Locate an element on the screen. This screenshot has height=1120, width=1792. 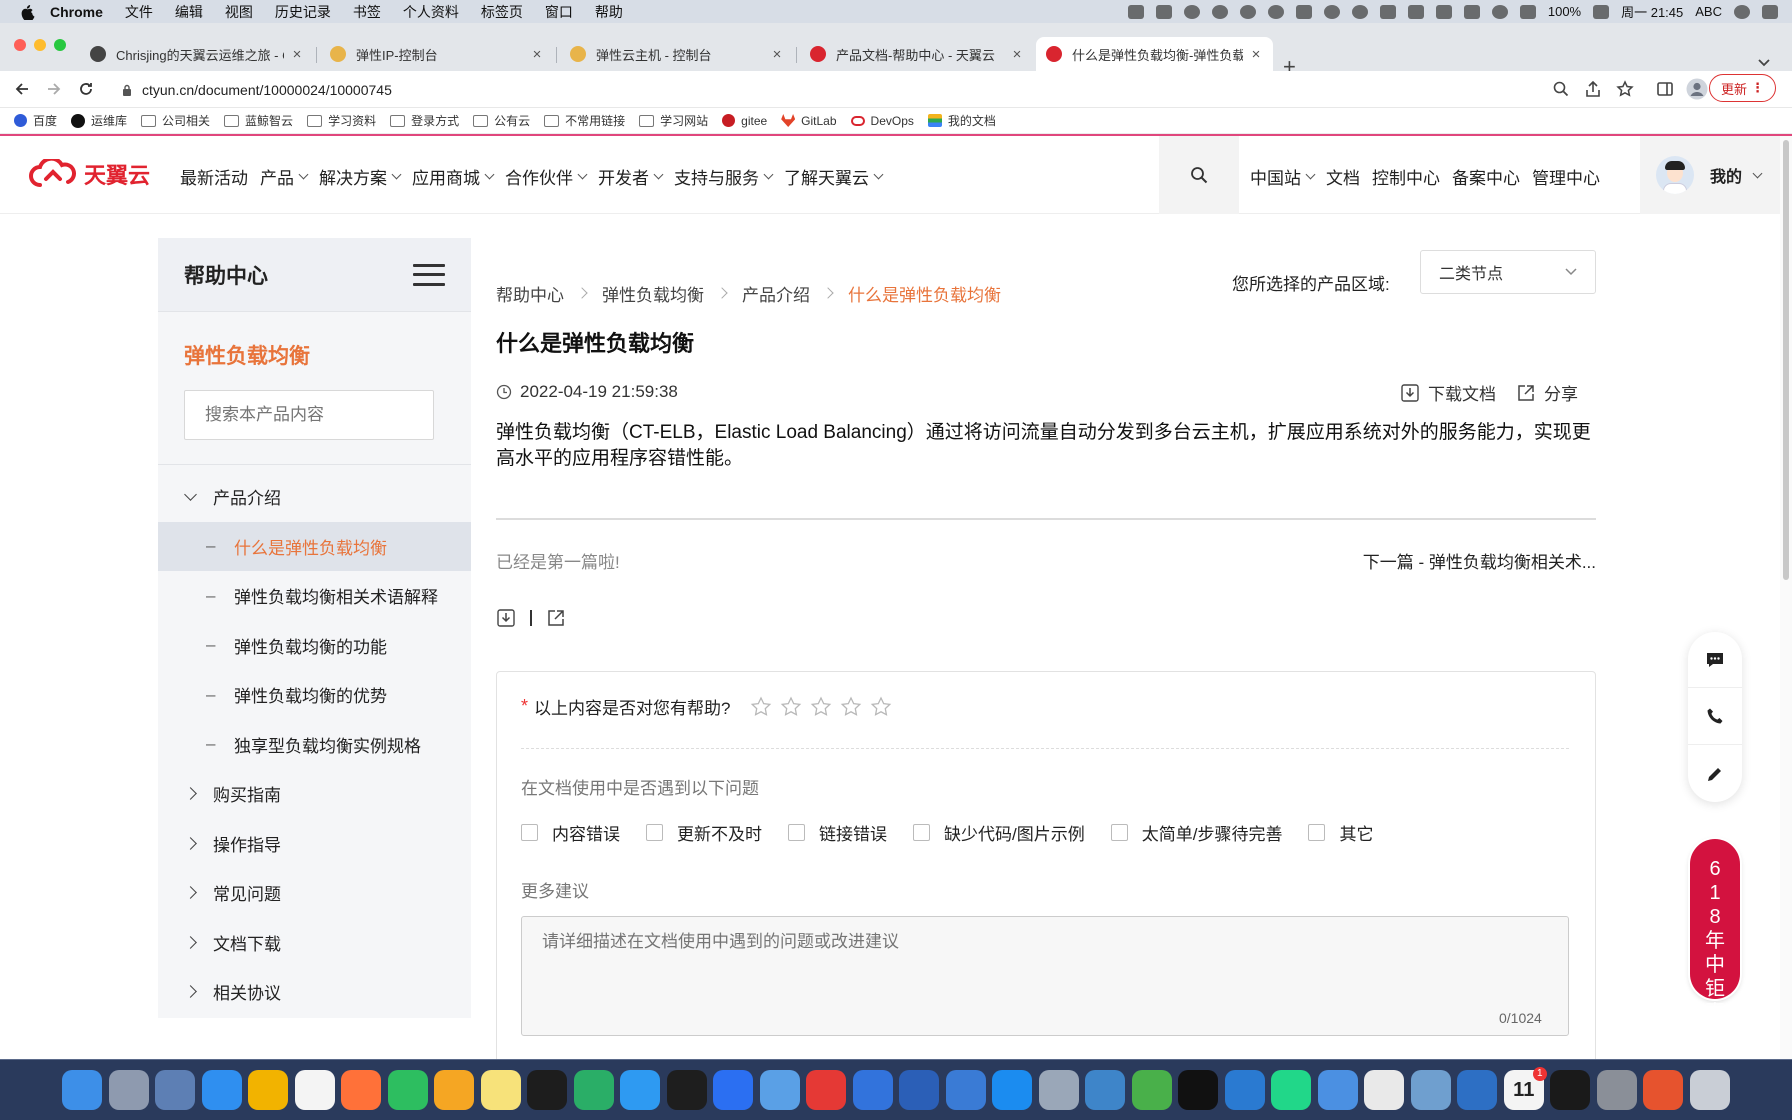
lock-icon is located at coordinates (127, 90).